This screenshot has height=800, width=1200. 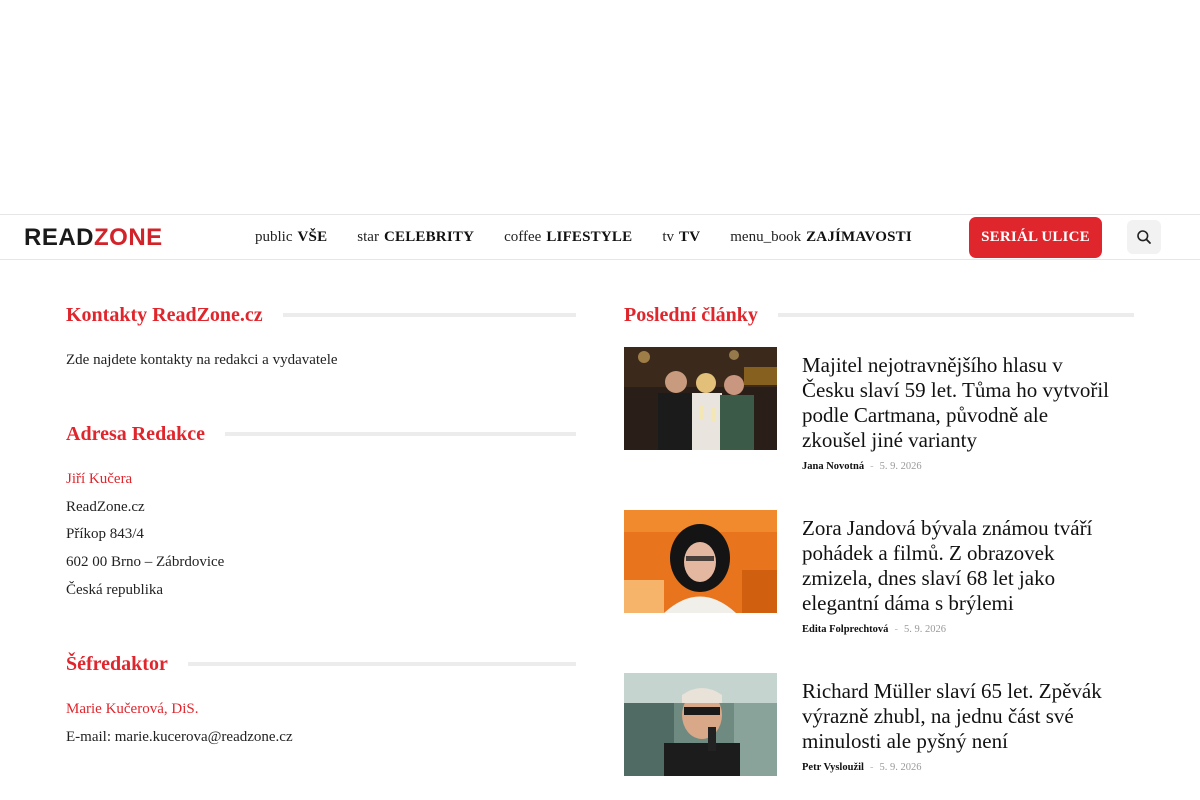 I want to click on star-icon: star, so click(x=368, y=236).